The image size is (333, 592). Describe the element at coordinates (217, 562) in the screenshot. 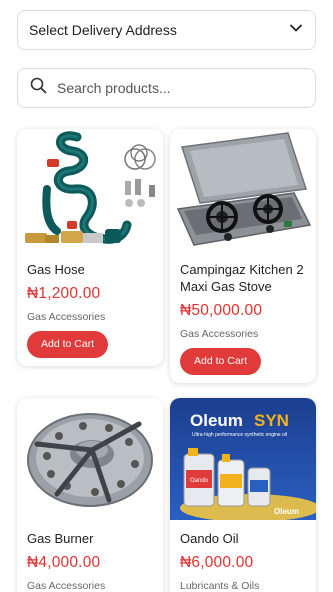

I see `product-price: ₦6,000.00` at that location.